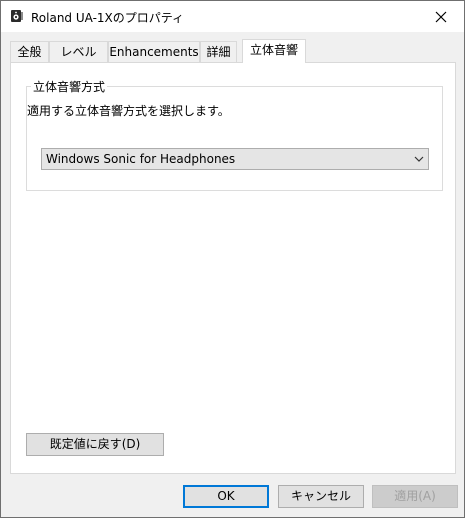 This screenshot has width=465, height=518. I want to click on group-title: 立体音響方式, so click(69, 86).